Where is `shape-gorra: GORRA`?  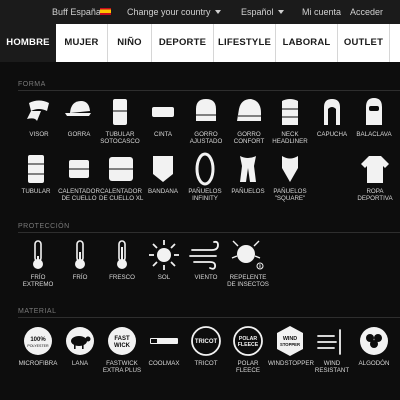
shape-gorra: GORRA is located at coordinates (79, 116).